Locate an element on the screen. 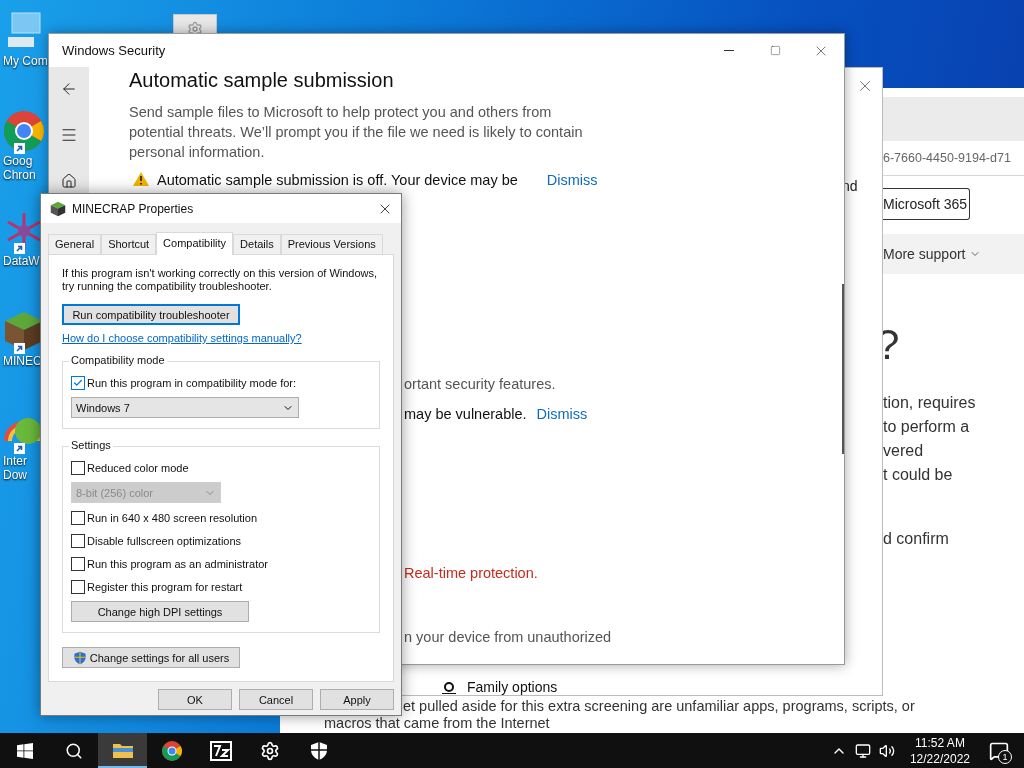  checkbox-label: Reduced color mode is located at coordinates (138, 467).